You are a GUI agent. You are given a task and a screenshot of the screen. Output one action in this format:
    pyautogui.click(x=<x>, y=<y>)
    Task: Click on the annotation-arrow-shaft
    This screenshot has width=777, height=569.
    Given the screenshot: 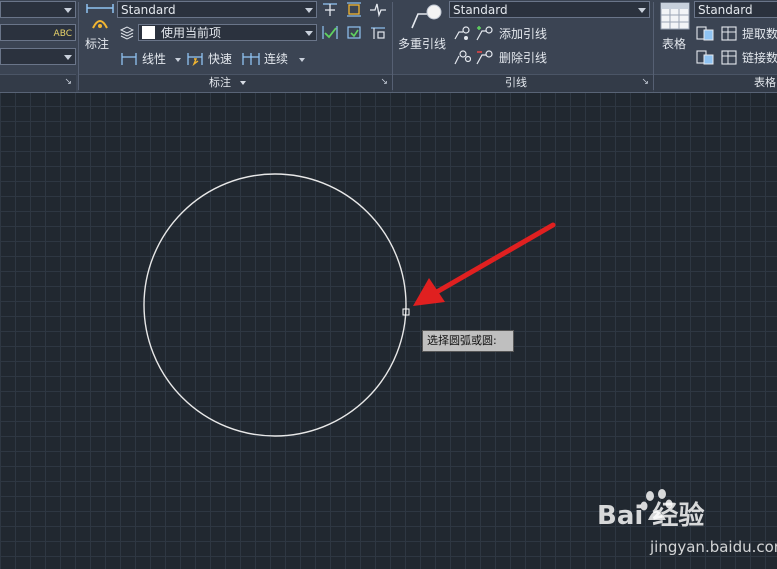 What is the action you would take?
    pyautogui.click(x=494, y=259)
    